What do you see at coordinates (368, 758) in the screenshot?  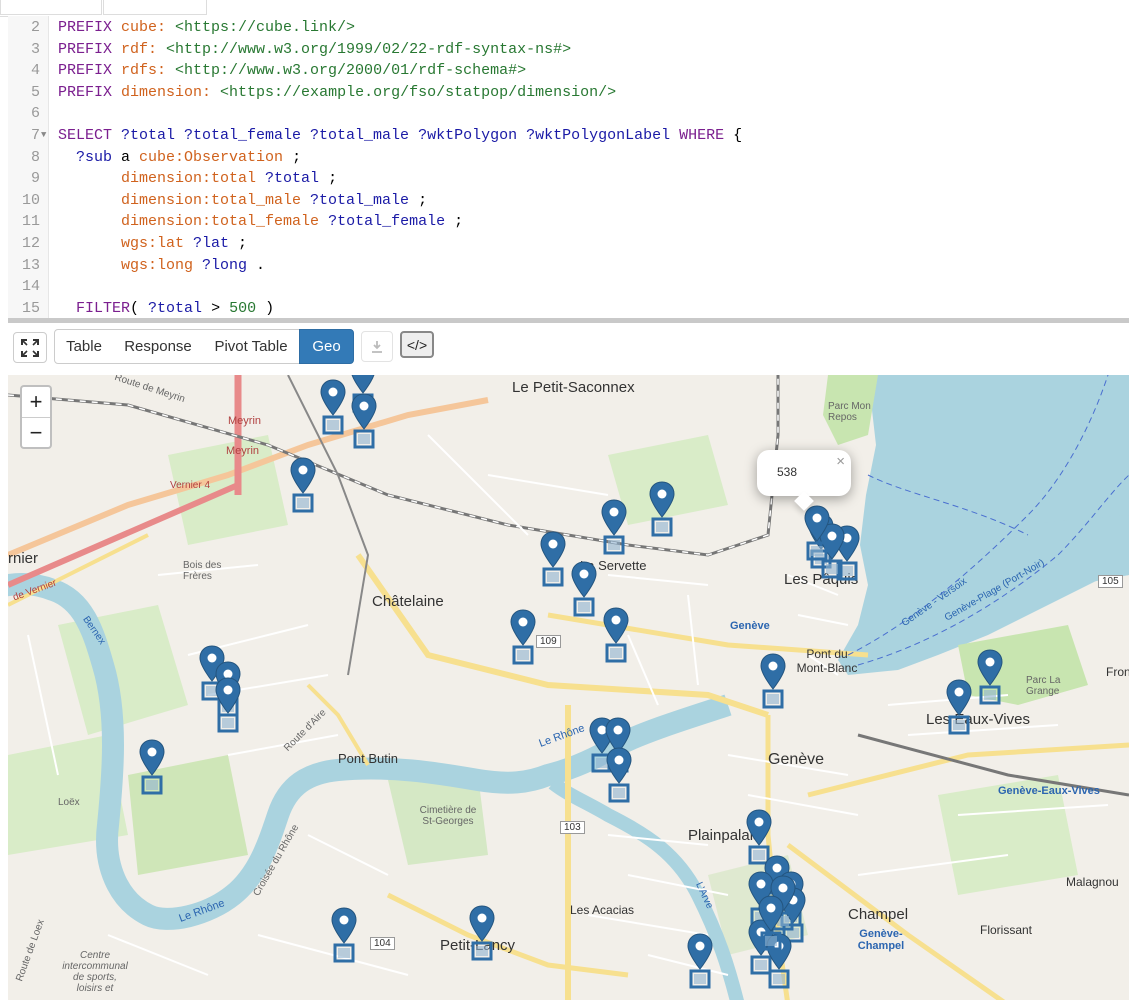 I see `label-pont-butin: Pont Butin` at bounding box center [368, 758].